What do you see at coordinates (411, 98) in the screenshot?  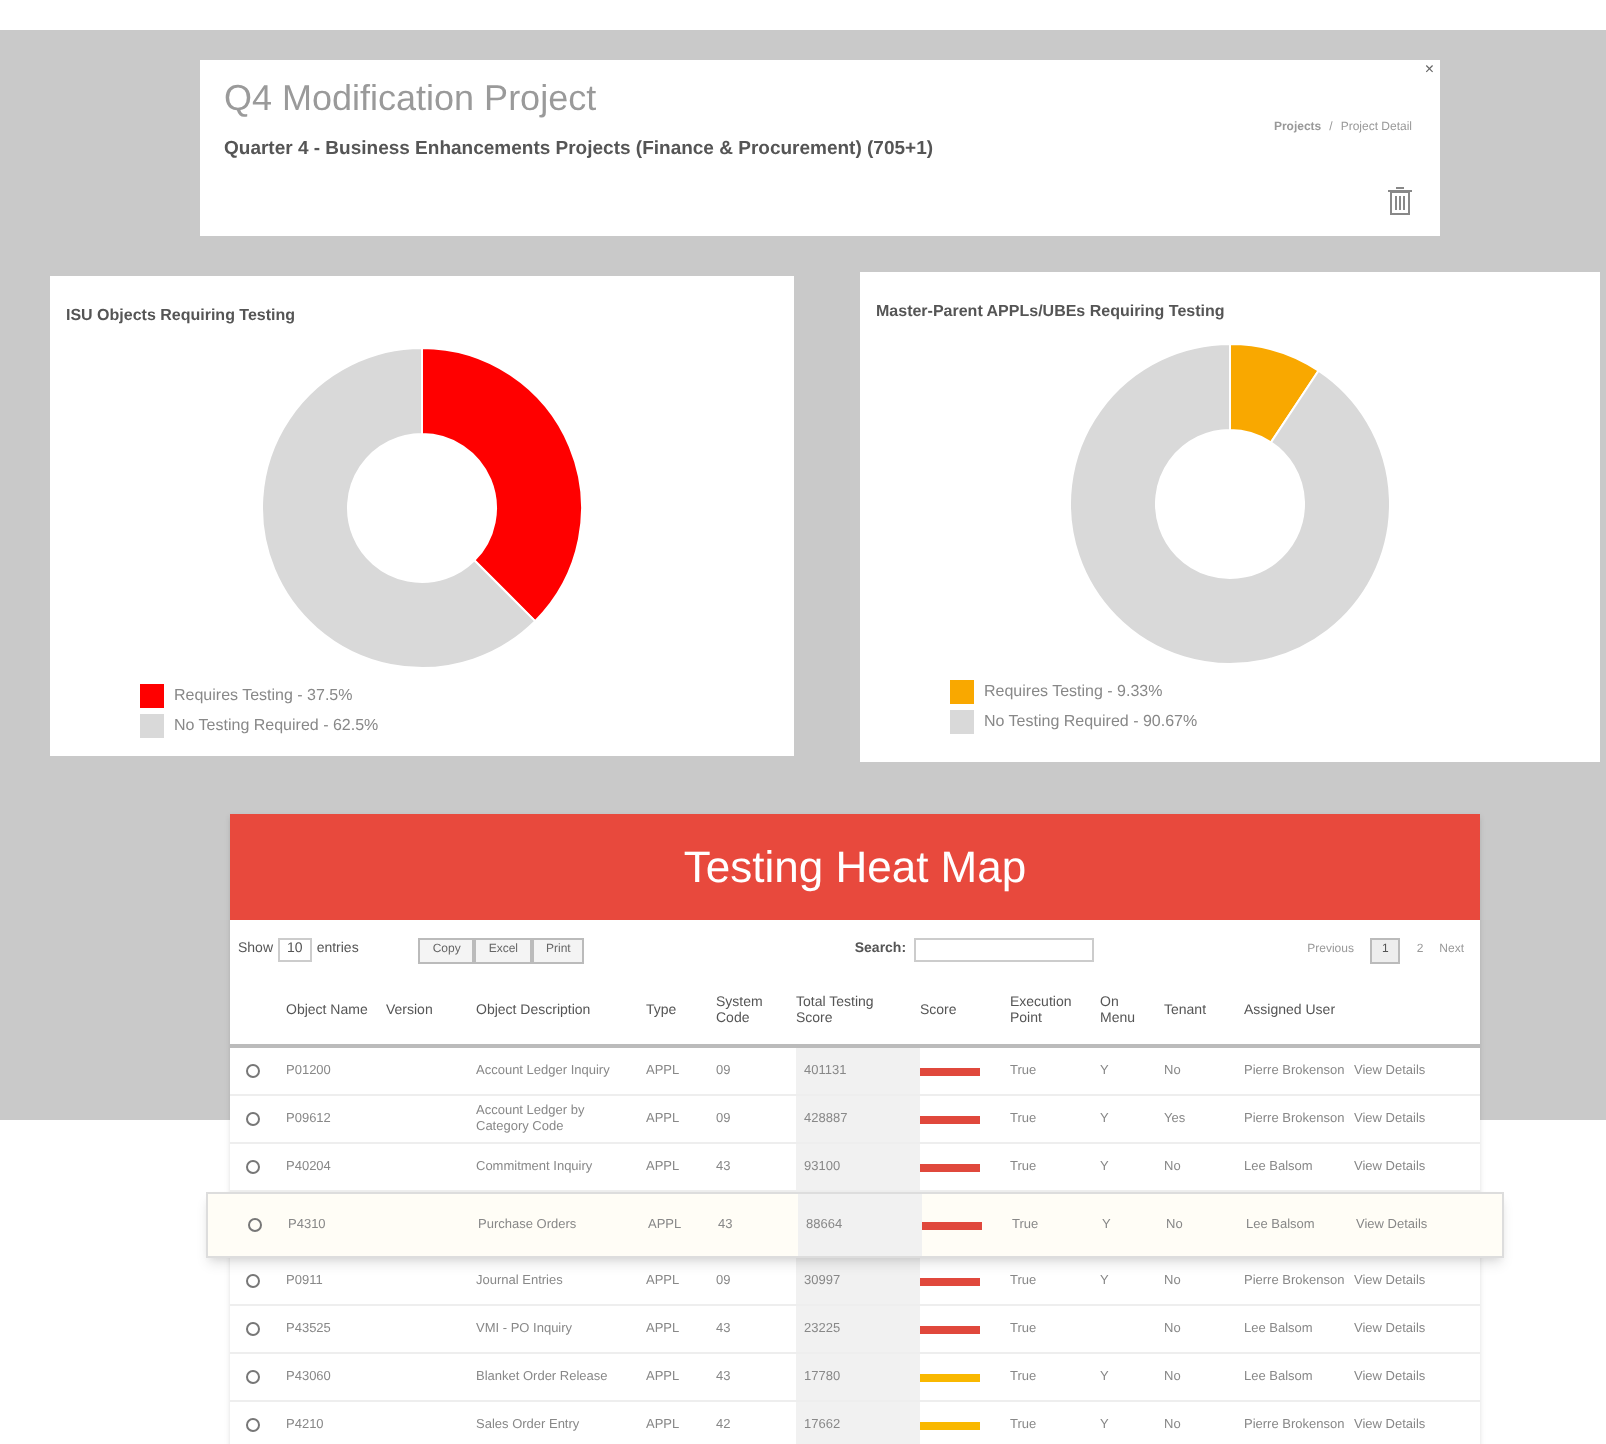 I see `project-title: Q4 Modification Project` at bounding box center [411, 98].